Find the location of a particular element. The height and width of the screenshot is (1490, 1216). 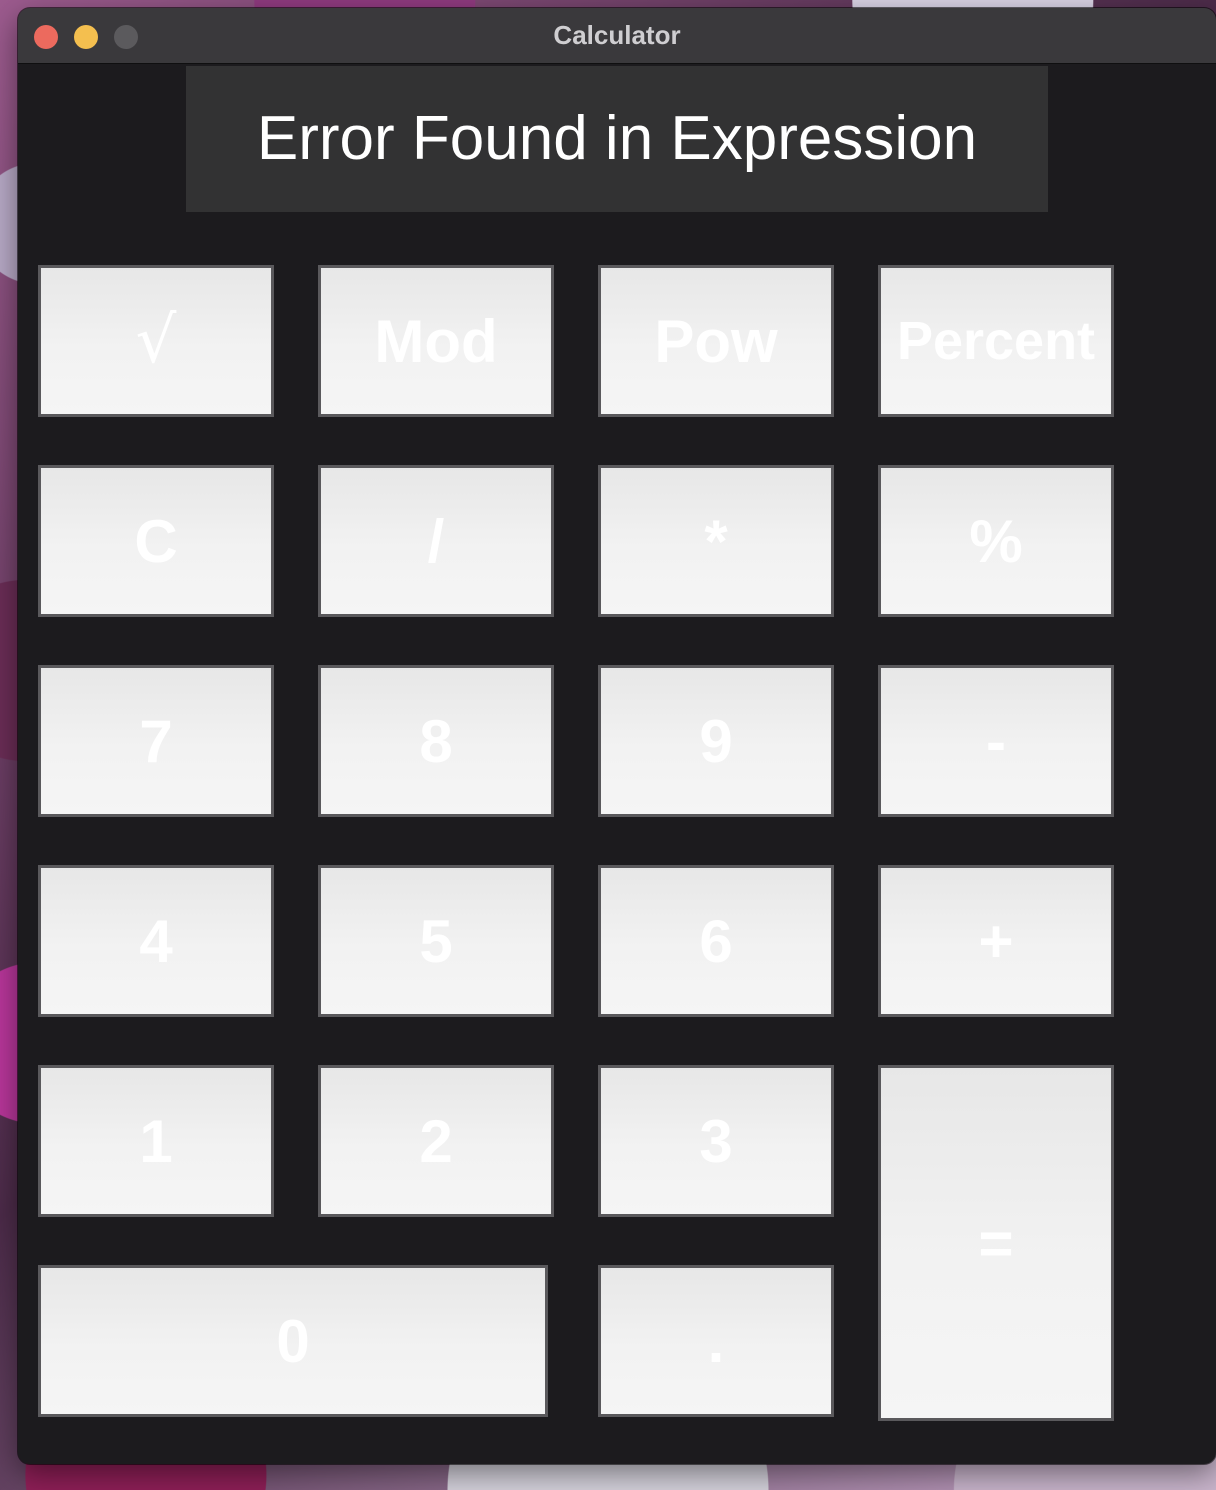

multiply-button: * is located at coordinates (716, 541).